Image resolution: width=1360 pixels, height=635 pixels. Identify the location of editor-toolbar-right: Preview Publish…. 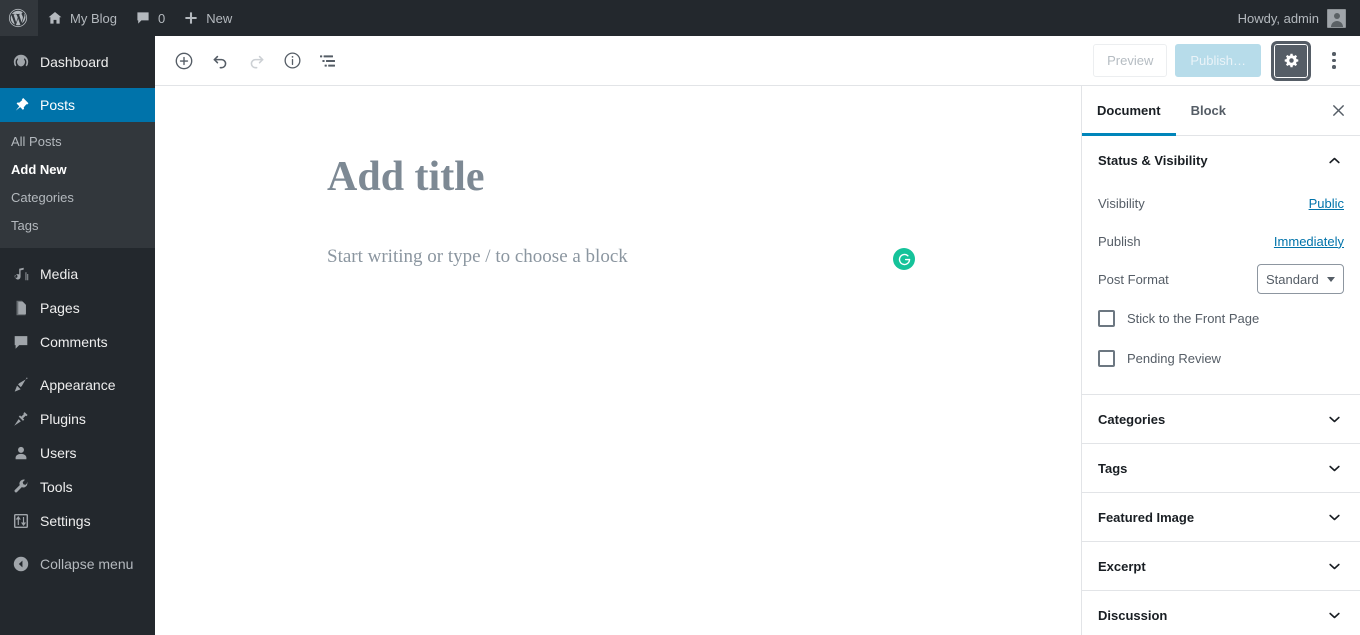
(1221, 60).